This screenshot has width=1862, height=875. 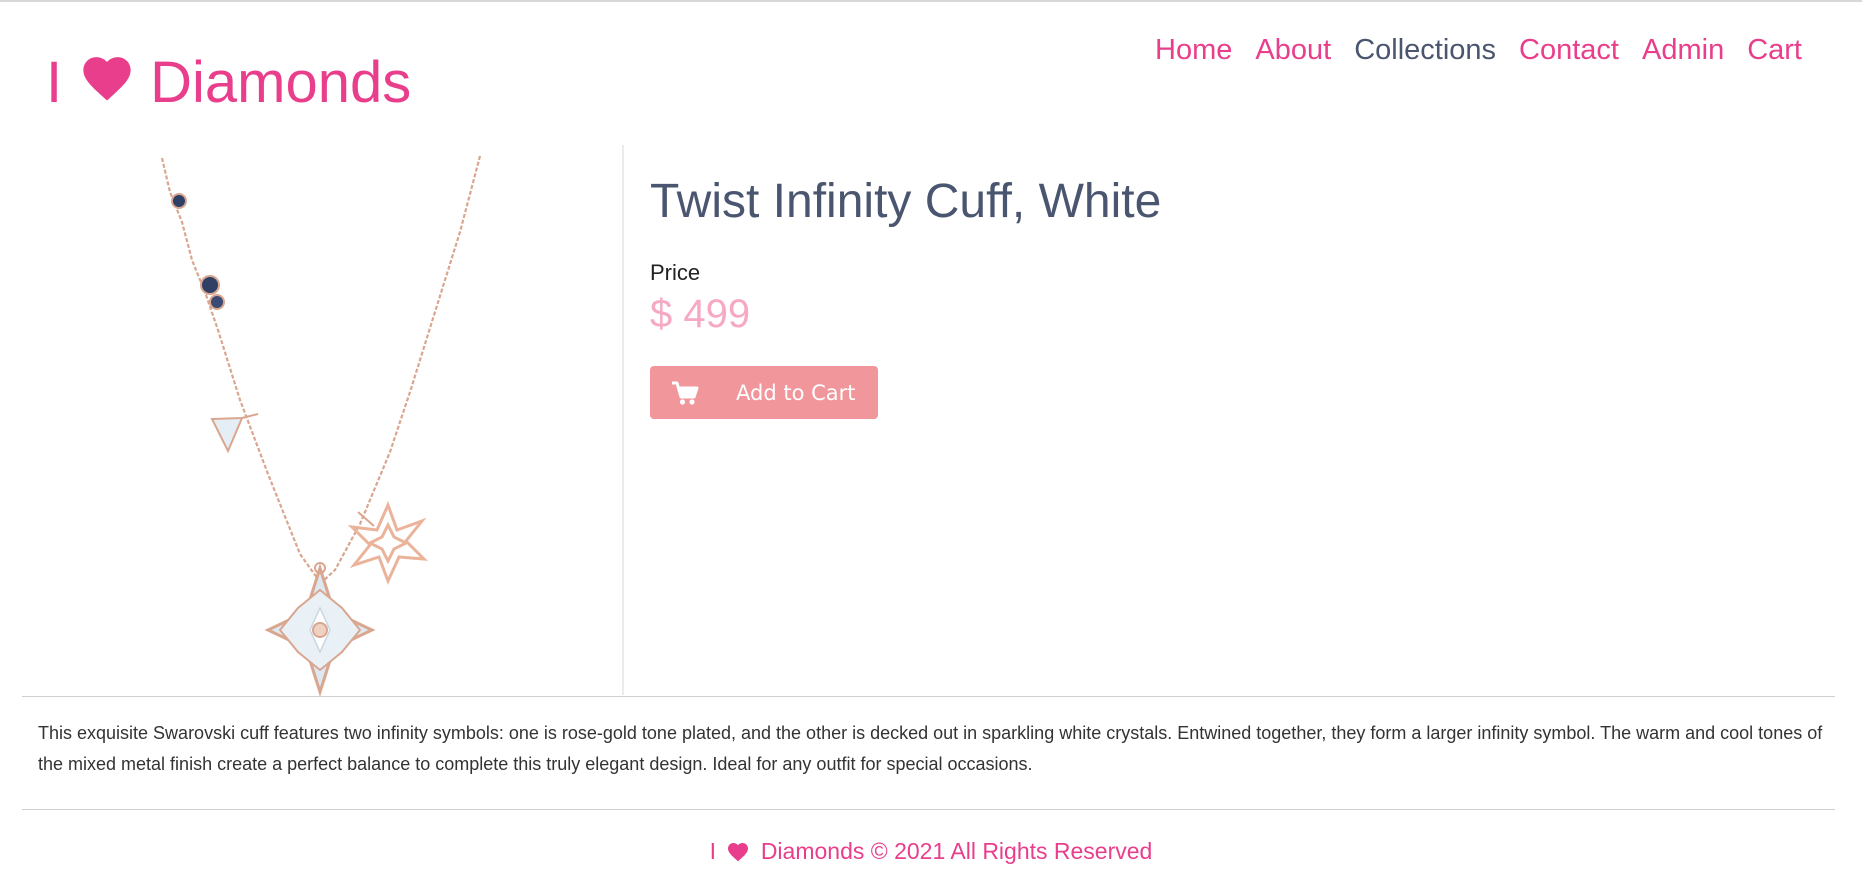 What do you see at coordinates (713, 851) in the screenshot?
I see `footer-prefix: I` at bounding box center [713, 851].